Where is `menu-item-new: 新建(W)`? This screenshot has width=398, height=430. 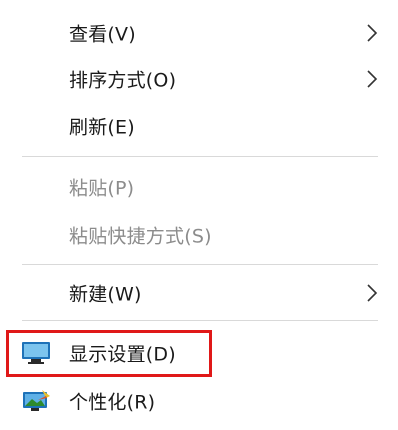
menu-item-new: 新建(W) is located at coordinates (199, 293).